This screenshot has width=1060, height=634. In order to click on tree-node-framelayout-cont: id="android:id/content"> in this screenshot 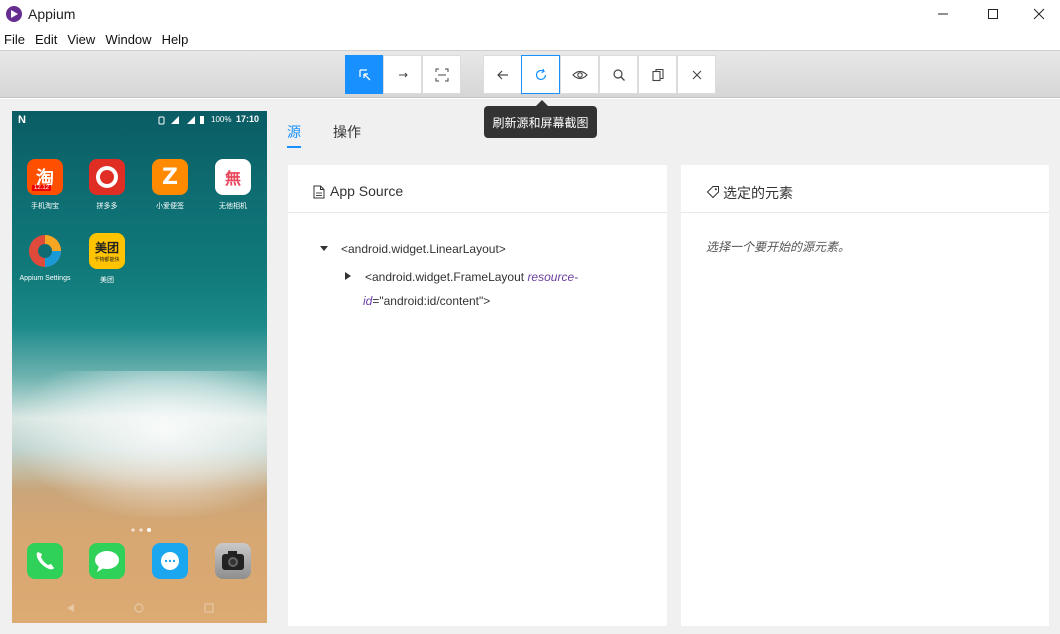, I will do `click(426, 301)`.